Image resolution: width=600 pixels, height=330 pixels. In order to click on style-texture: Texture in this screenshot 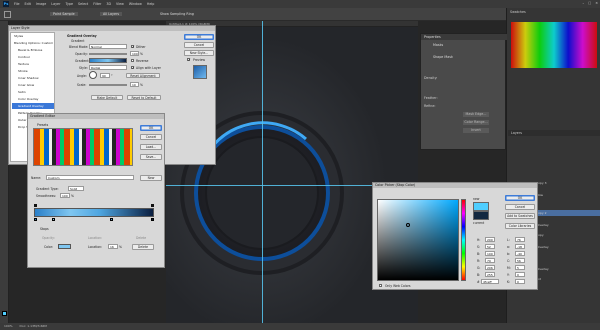, I will do `click(33, 64)`.